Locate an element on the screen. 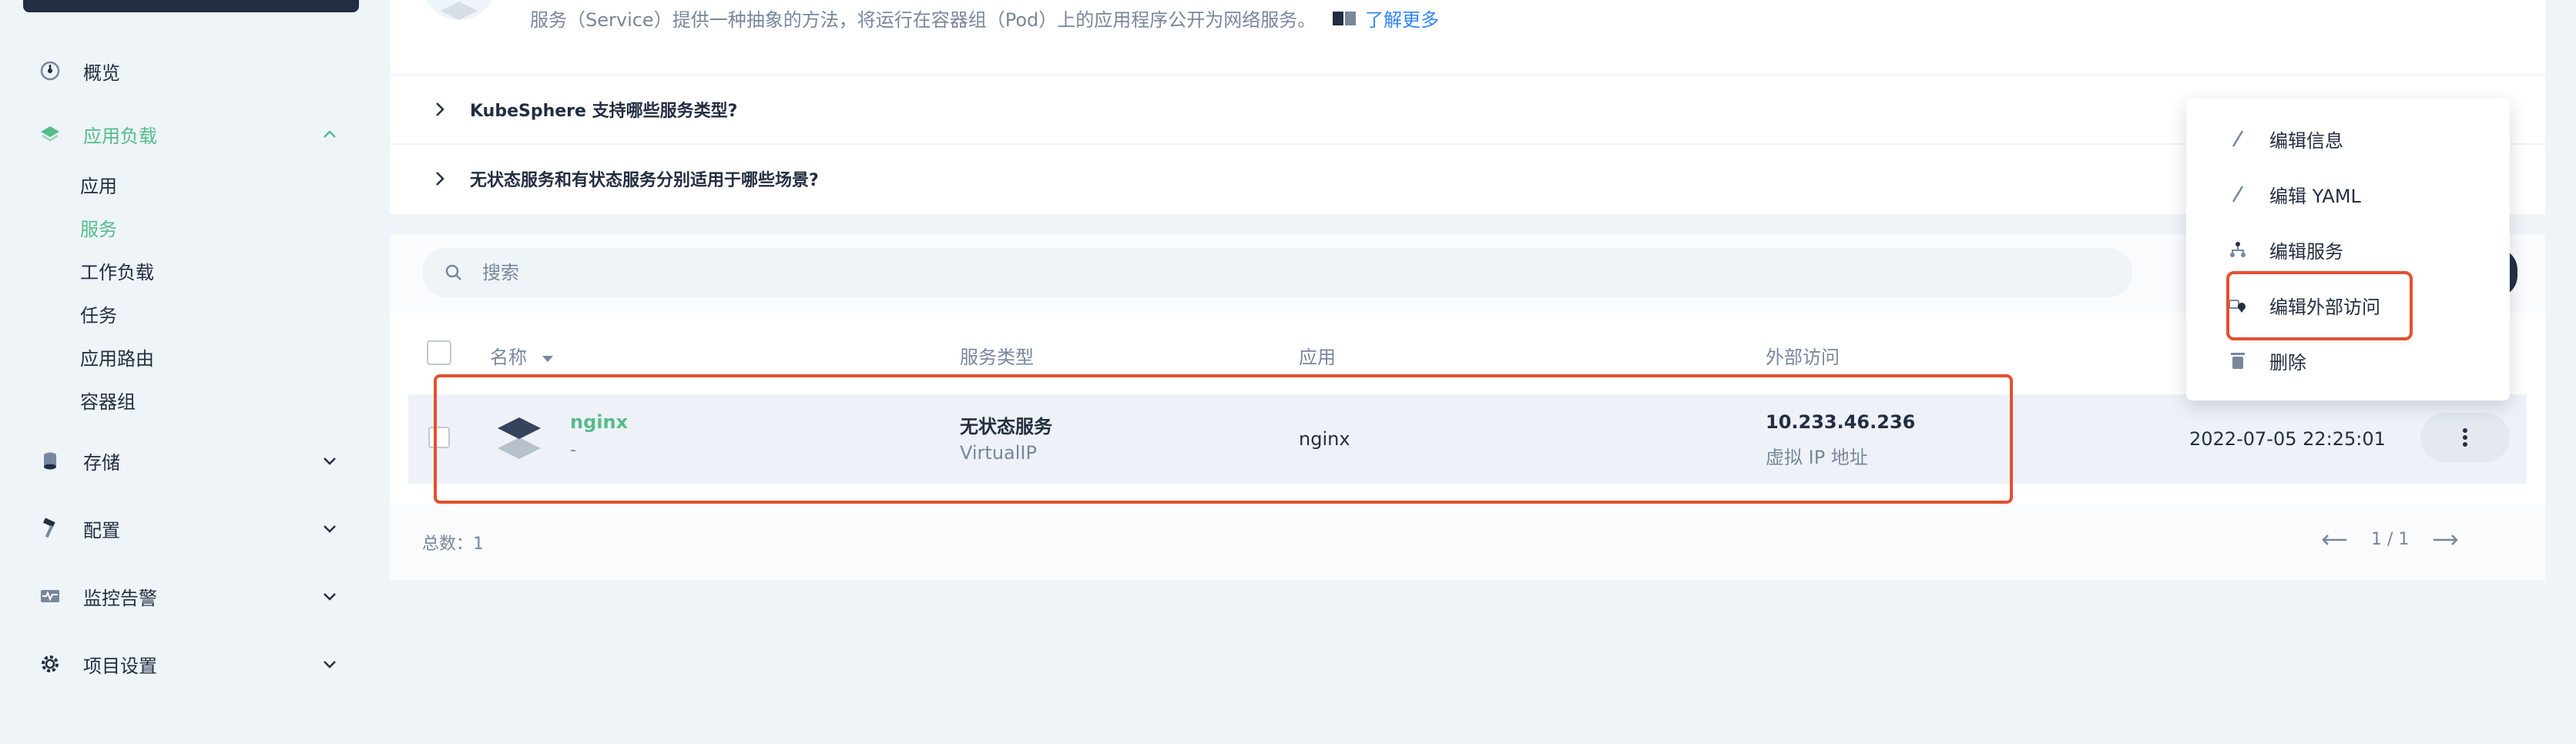 Image resolution: width=2576 pixels, height=744 pixels. hammer-icon is located at coordinates (50, 528).